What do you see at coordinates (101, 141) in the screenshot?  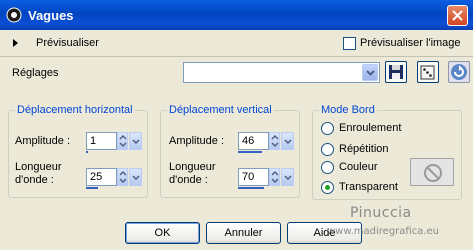 I see `horizontal-amplitude-input: 1` at bounding box center [101, 141].